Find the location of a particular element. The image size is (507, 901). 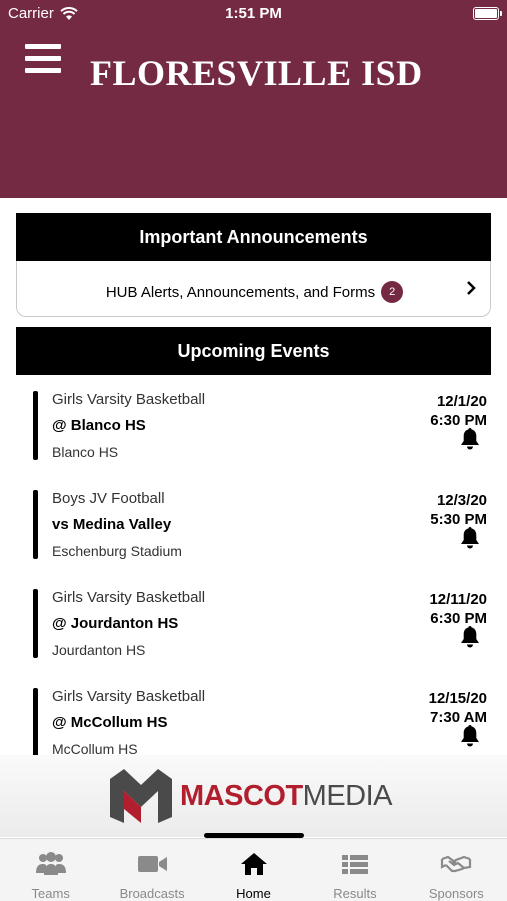

battery-icon is located at coordinates (487, 13).